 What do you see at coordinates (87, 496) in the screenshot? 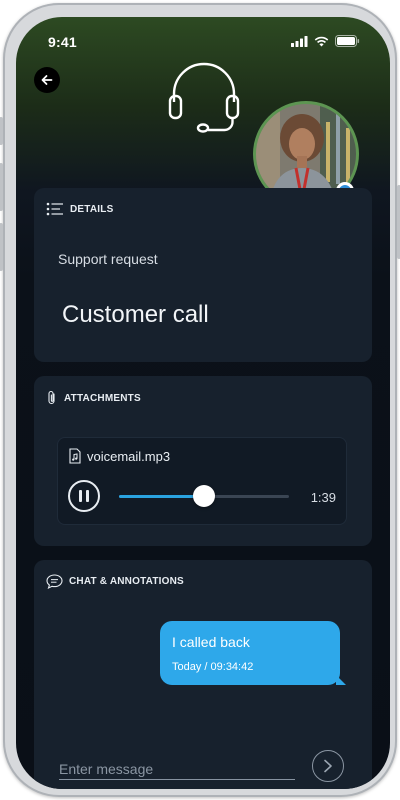
I see `pause-icon-bar` at bounding box center [87, 496].